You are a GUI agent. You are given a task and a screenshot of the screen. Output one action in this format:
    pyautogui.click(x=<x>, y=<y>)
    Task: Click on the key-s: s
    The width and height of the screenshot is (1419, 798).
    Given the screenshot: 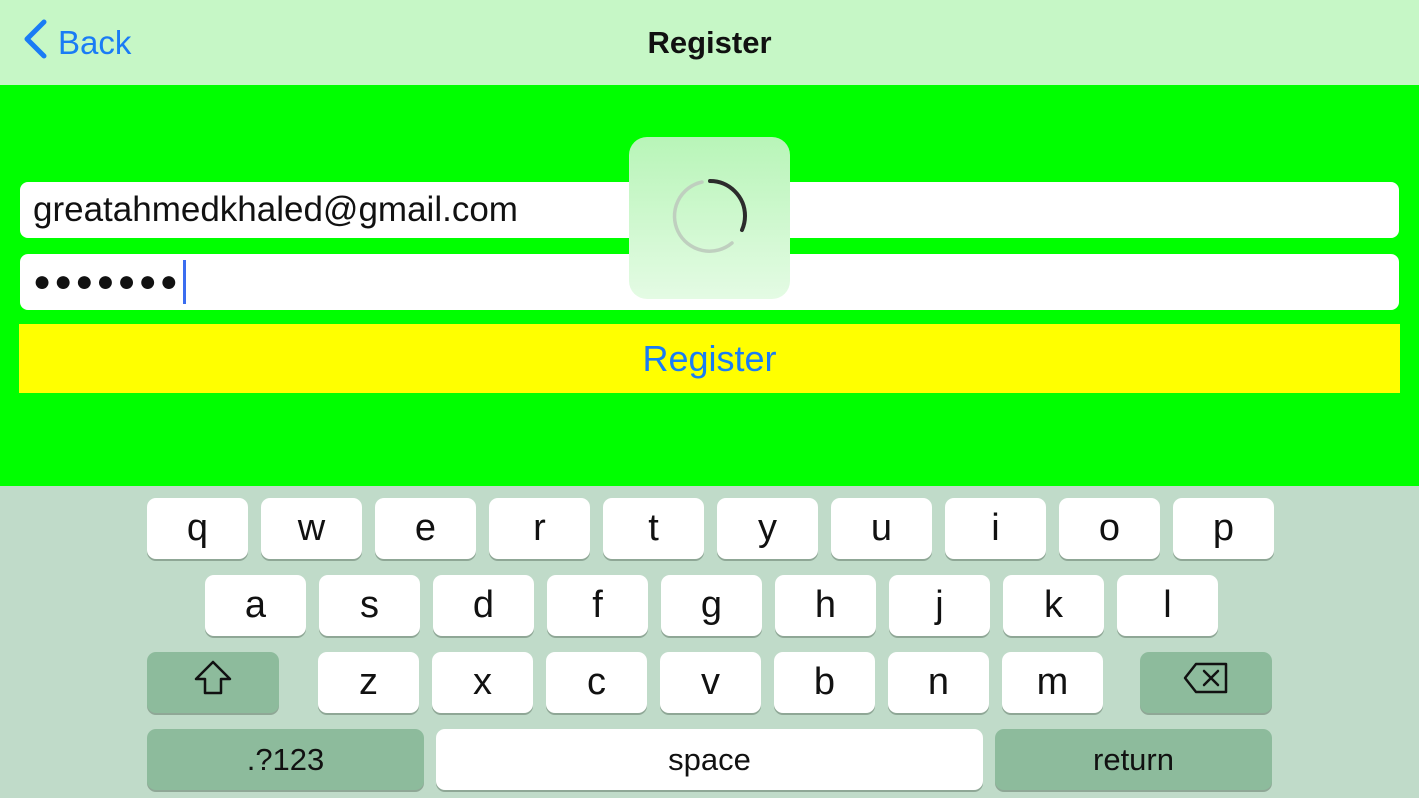 What is the action you would take?
    pyautogui.click(x=369, y=605)
    